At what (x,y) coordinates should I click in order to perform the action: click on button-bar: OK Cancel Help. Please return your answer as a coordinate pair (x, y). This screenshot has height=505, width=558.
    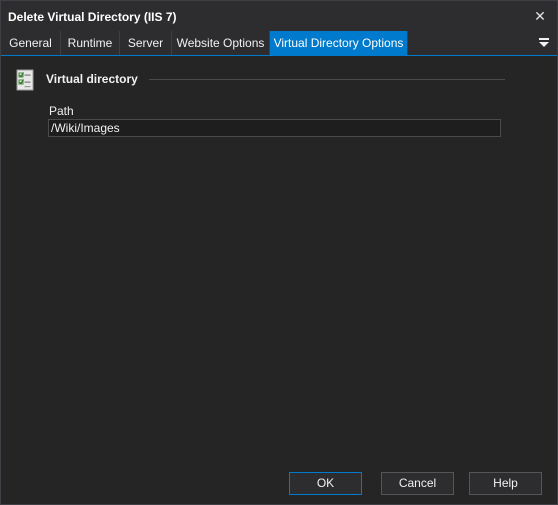
    Looking at the image, I should click on (279, 485).